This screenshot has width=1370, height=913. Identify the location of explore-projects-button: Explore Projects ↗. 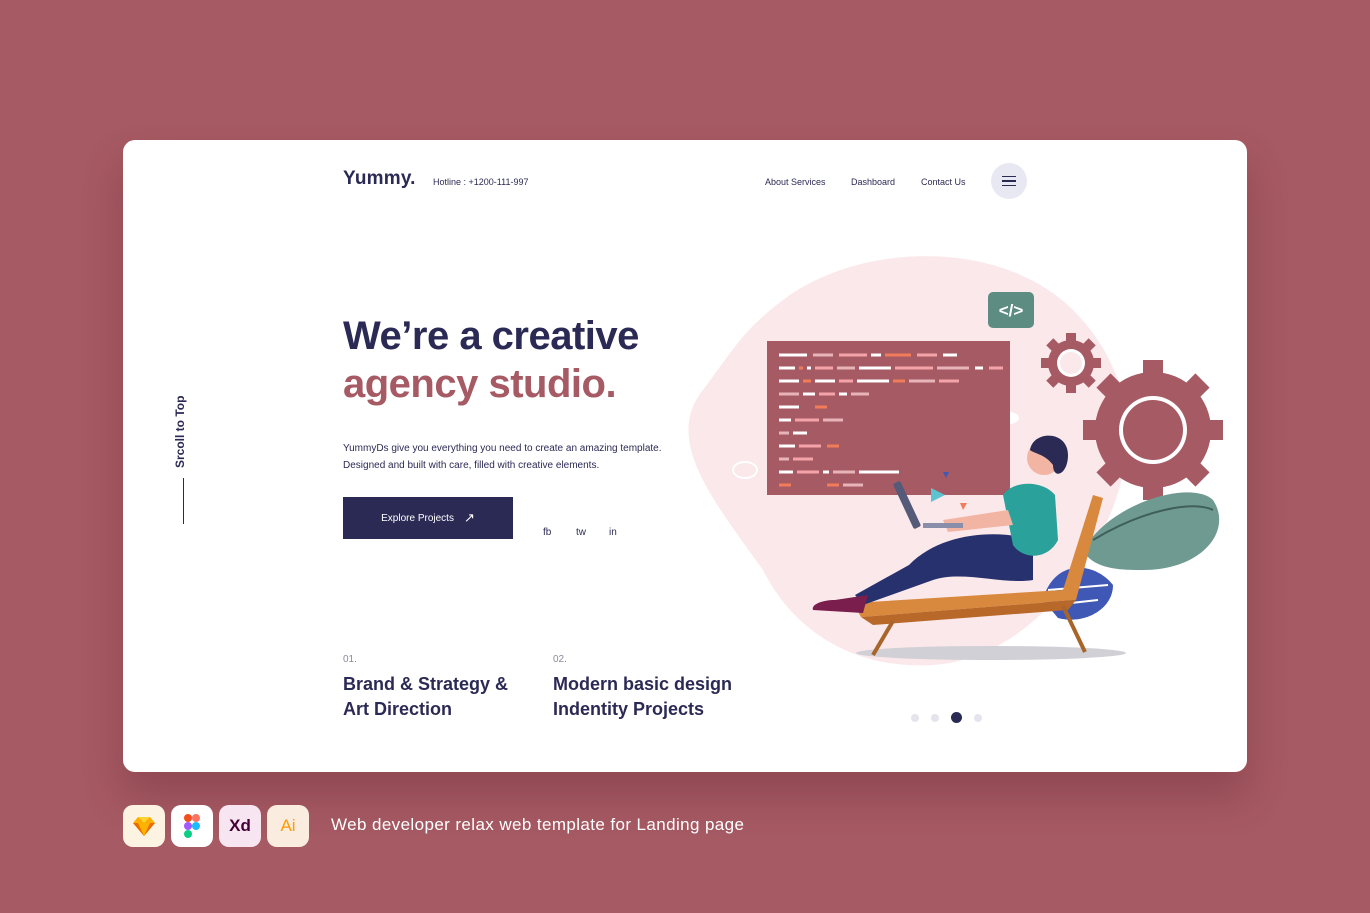
(428, 518).